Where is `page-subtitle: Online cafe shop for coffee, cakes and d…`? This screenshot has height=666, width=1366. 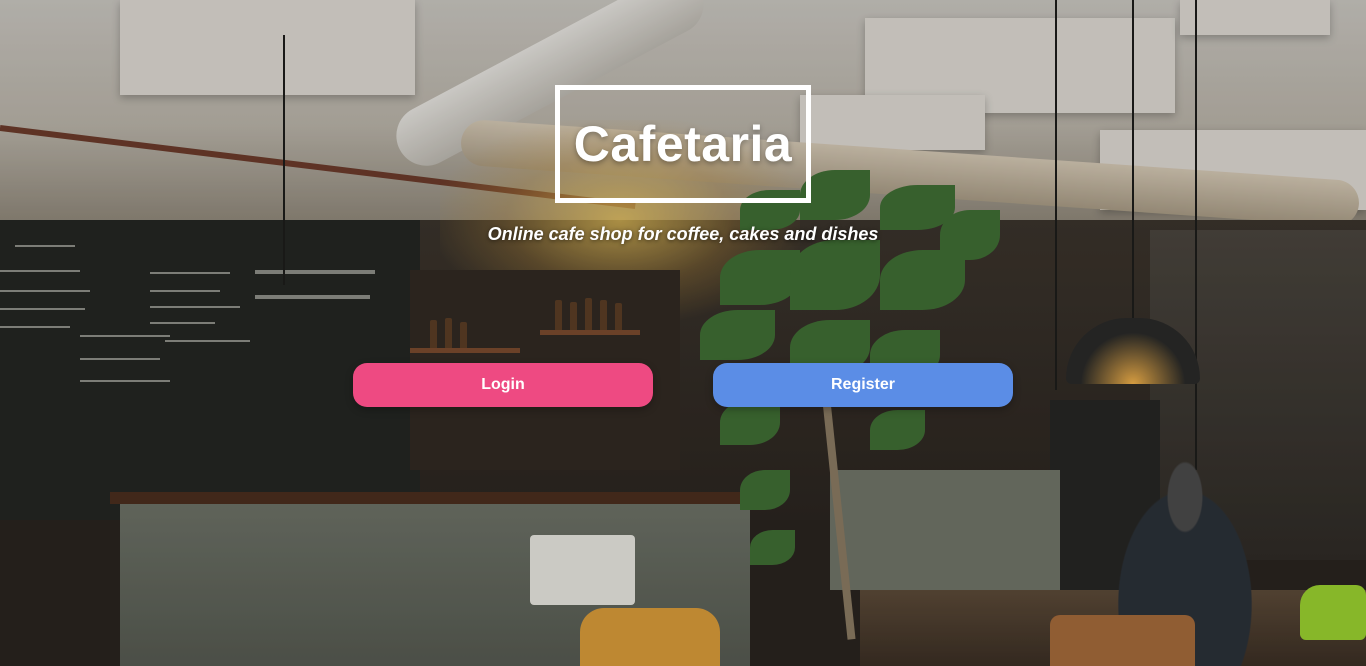
page-subtitle: Online cafe shop for coffee, cakes and d… is located at coordinates (683, 234).